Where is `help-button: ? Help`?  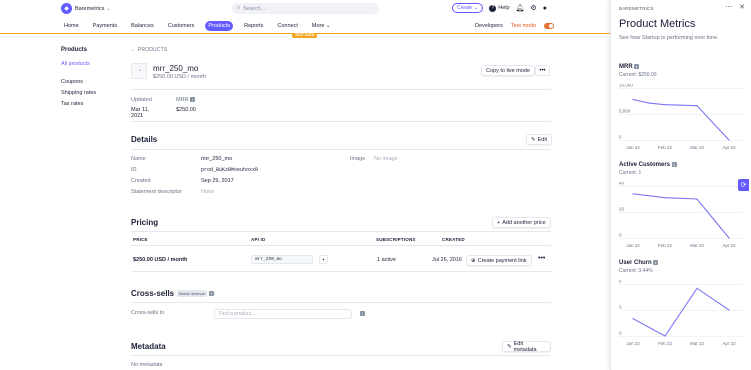 help-button: ? Help is located at coordinates (499, 8).